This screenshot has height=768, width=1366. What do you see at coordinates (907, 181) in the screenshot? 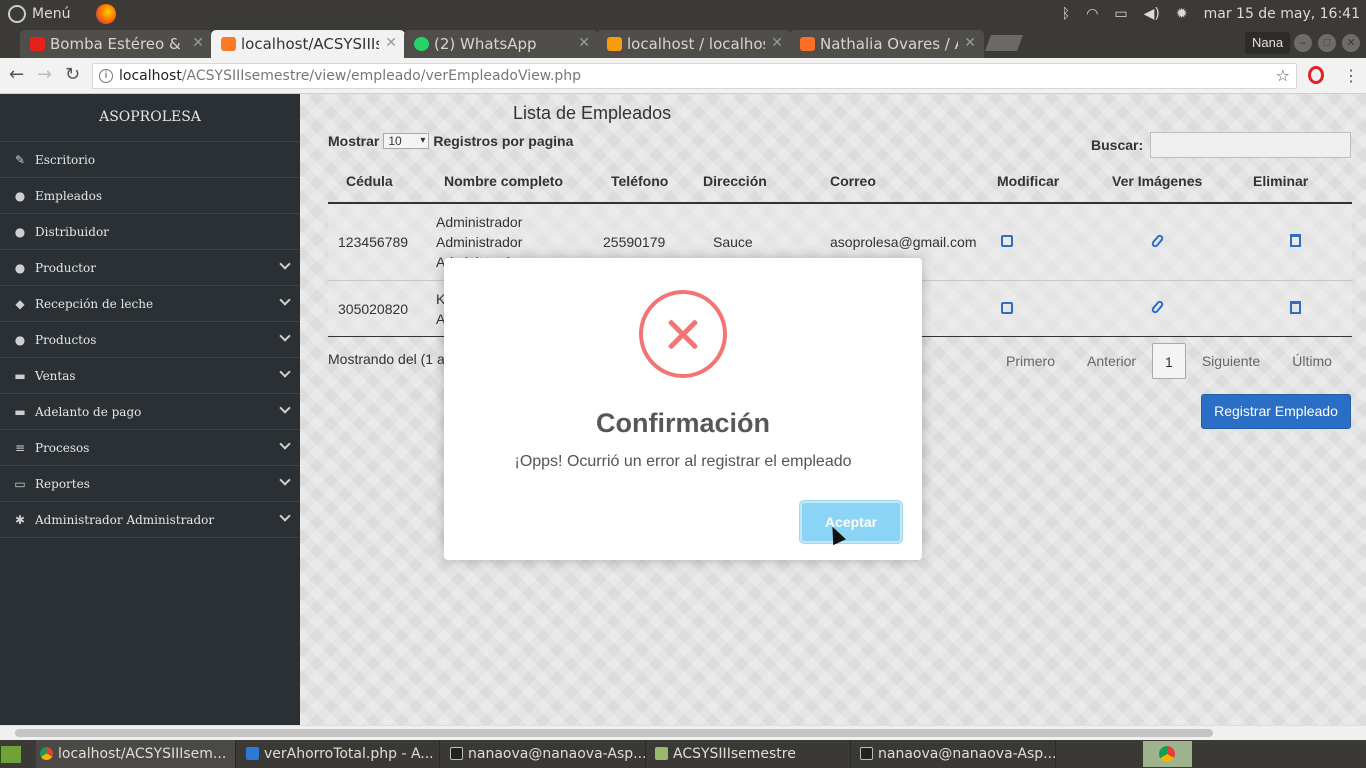
I see `column-header: Correo` at bounding box center [907, 181].